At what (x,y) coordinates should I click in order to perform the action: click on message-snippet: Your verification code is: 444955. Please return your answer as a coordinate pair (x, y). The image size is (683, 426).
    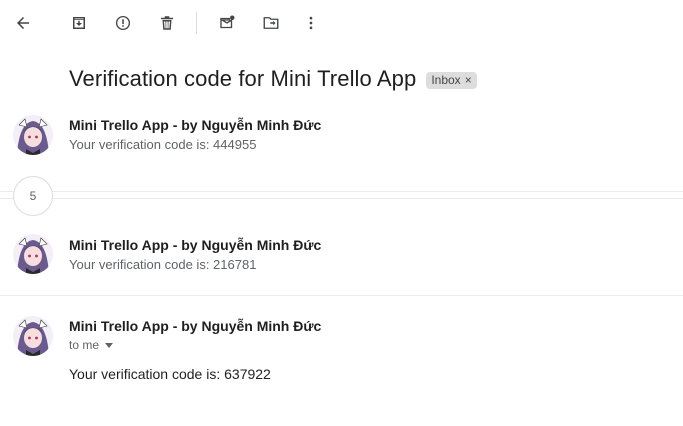
    Looking at the image, I should click on (163, 144).